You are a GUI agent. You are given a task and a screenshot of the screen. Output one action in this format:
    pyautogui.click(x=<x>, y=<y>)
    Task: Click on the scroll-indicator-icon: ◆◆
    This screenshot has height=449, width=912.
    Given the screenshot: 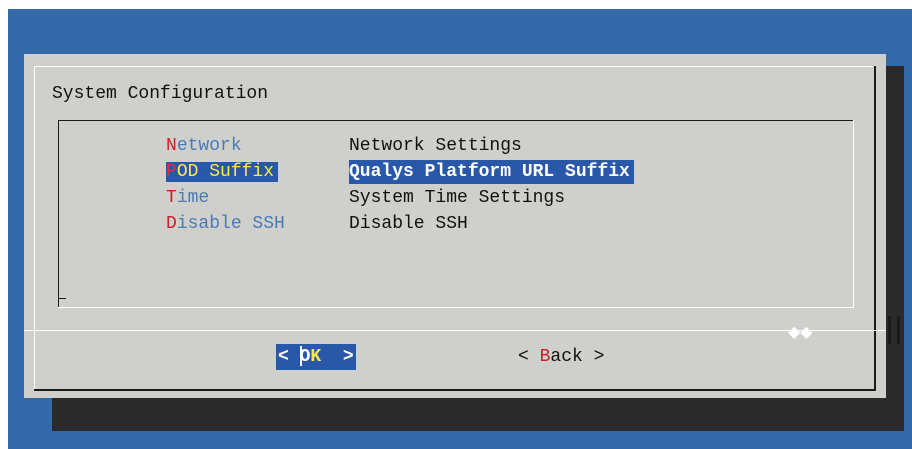 What is the action you would take?
    pyautogui.click(x=800, y=331)
    